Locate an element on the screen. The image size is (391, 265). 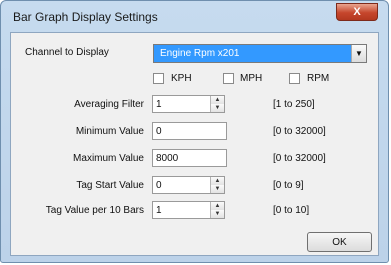
minimum-value-input: 0 is located at coordinates (189, 131).